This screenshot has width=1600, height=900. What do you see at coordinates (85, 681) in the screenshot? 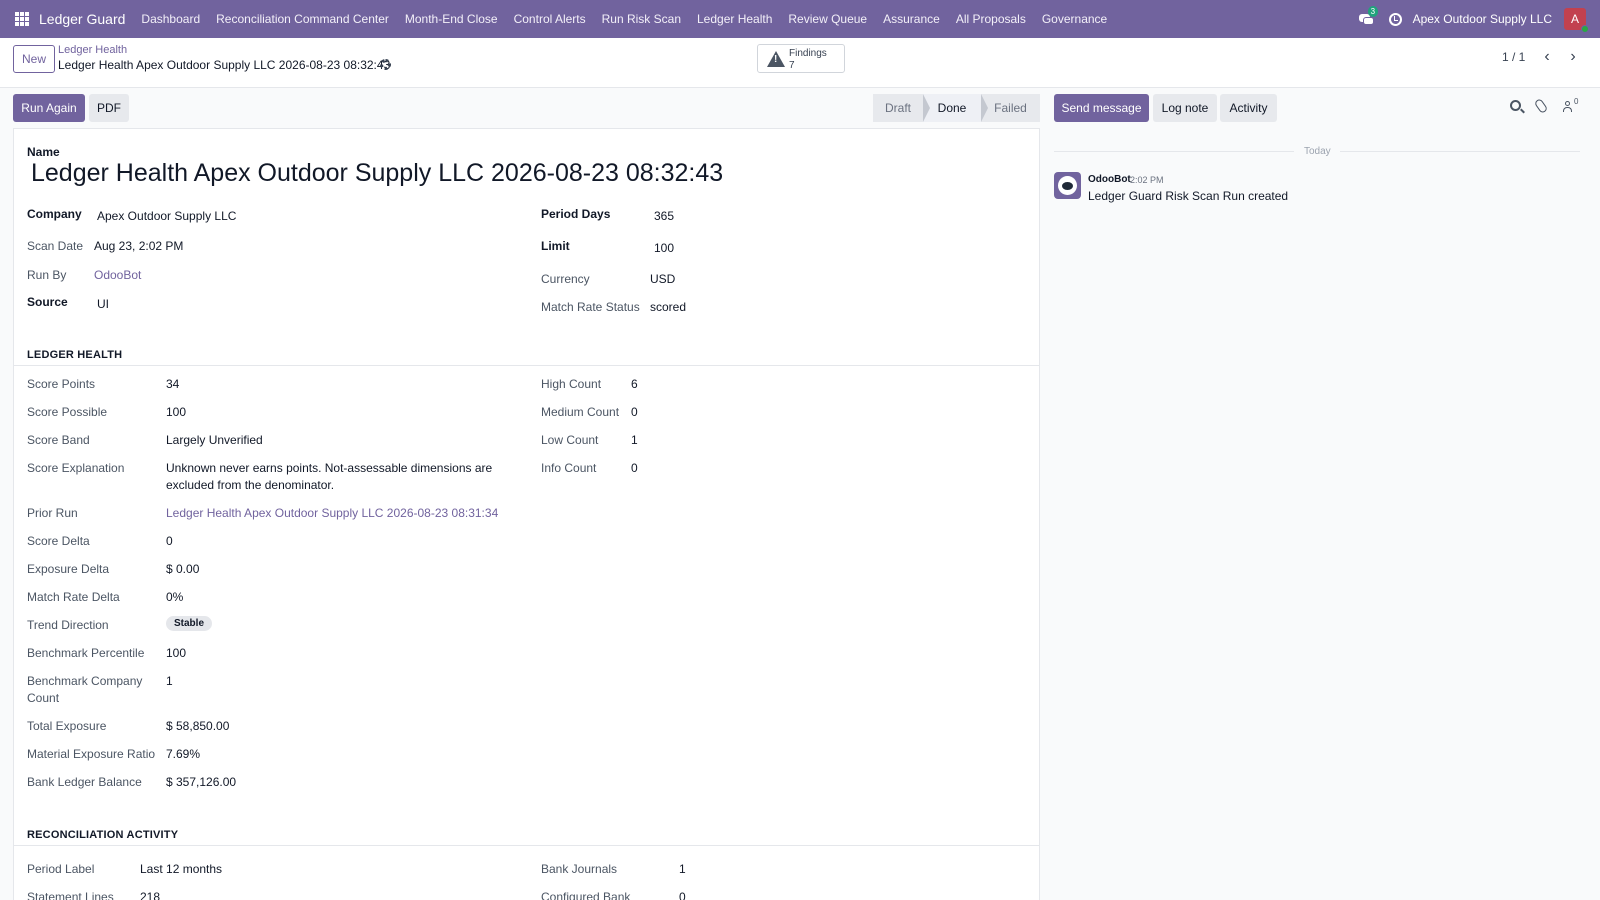
I see `benchmark-company-count-label-line-1: Benchmark Company` at bounding box center [85, 681].